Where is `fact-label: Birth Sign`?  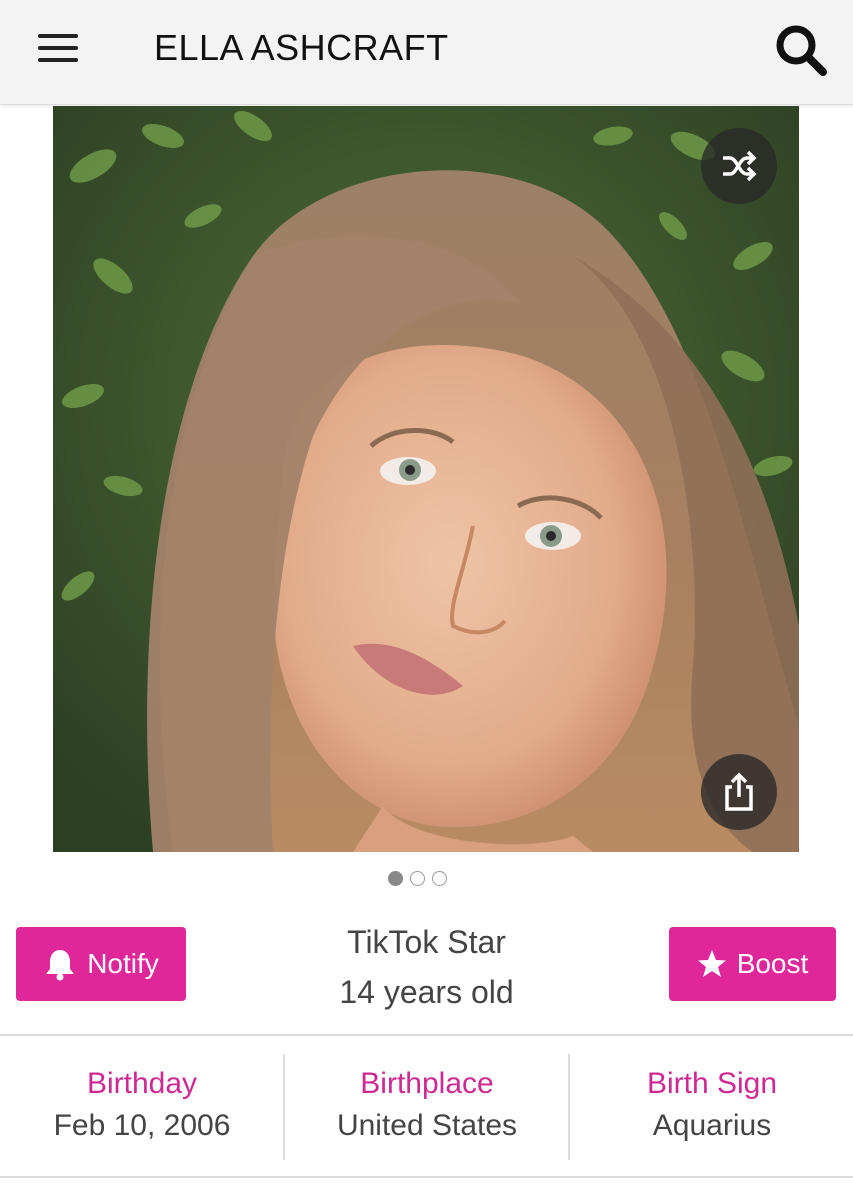
fact-label: Birth Sign is located at coordinates (712, 1083).